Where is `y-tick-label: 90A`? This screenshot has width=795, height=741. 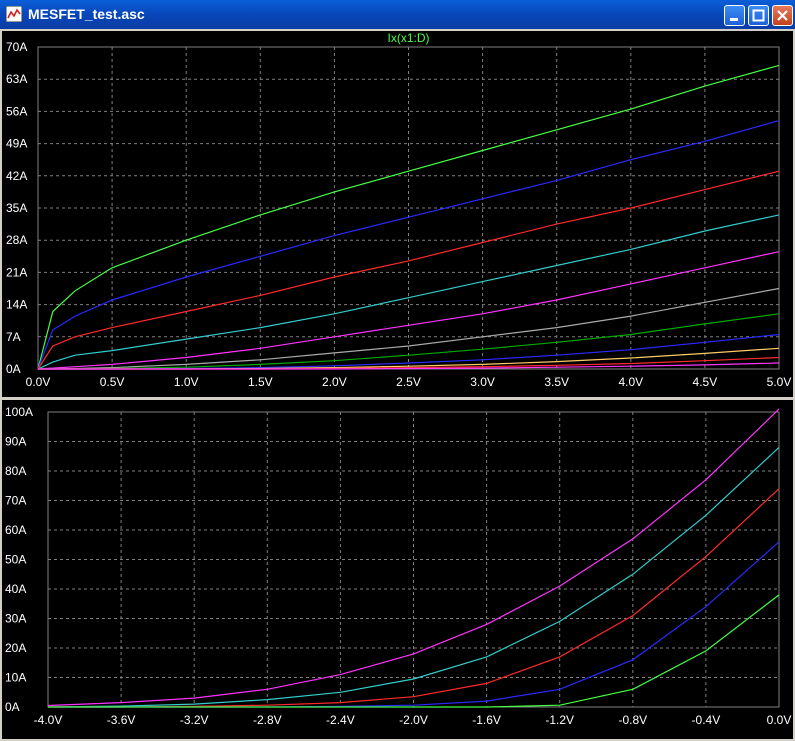 y-tick-label: 90A is located at coordinates (15, 442).